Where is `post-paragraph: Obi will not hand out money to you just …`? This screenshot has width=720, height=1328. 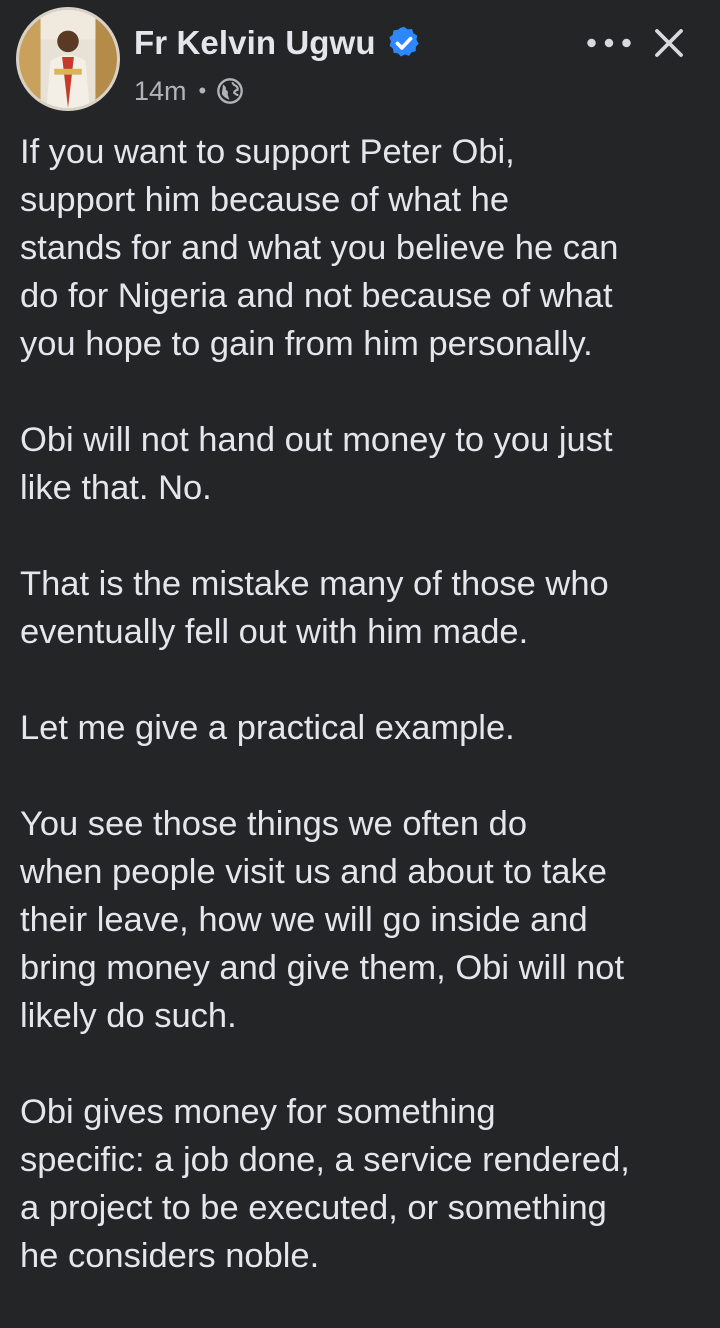 post-paragraph: Obi will not hand out money to you just … is located at coordinates (316, 464).